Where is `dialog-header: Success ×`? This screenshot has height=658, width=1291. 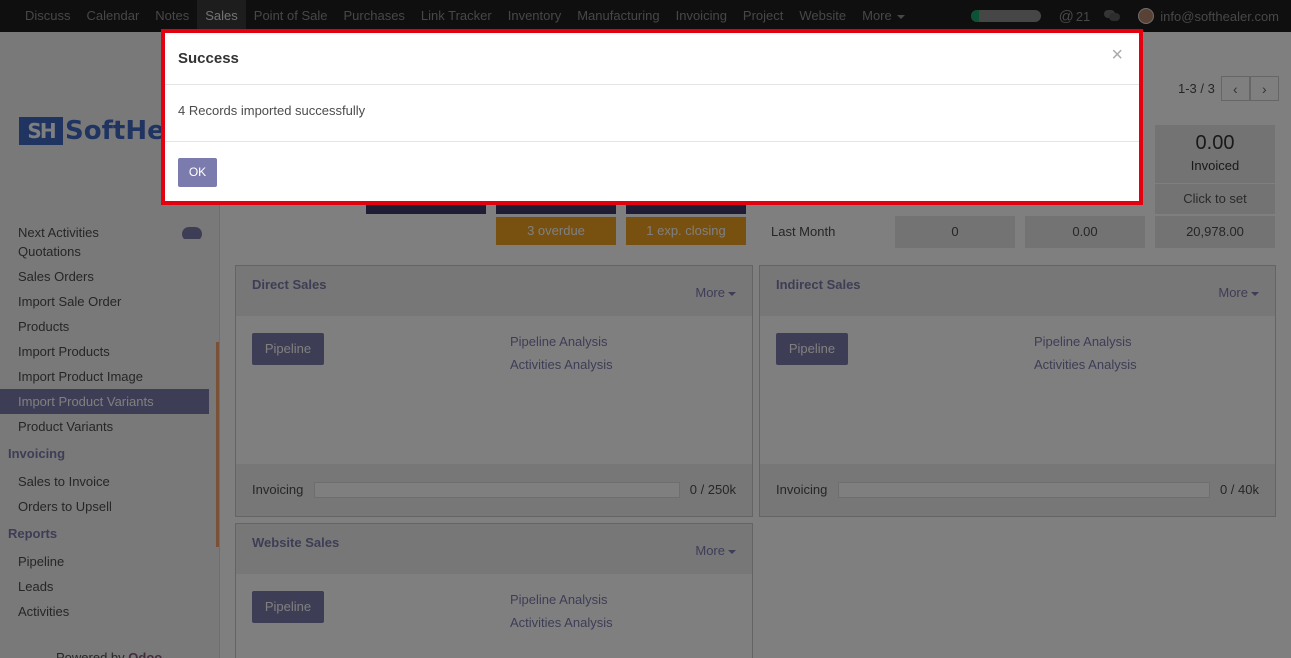 dialog-header: Success × is located at coordinates (652, 59).